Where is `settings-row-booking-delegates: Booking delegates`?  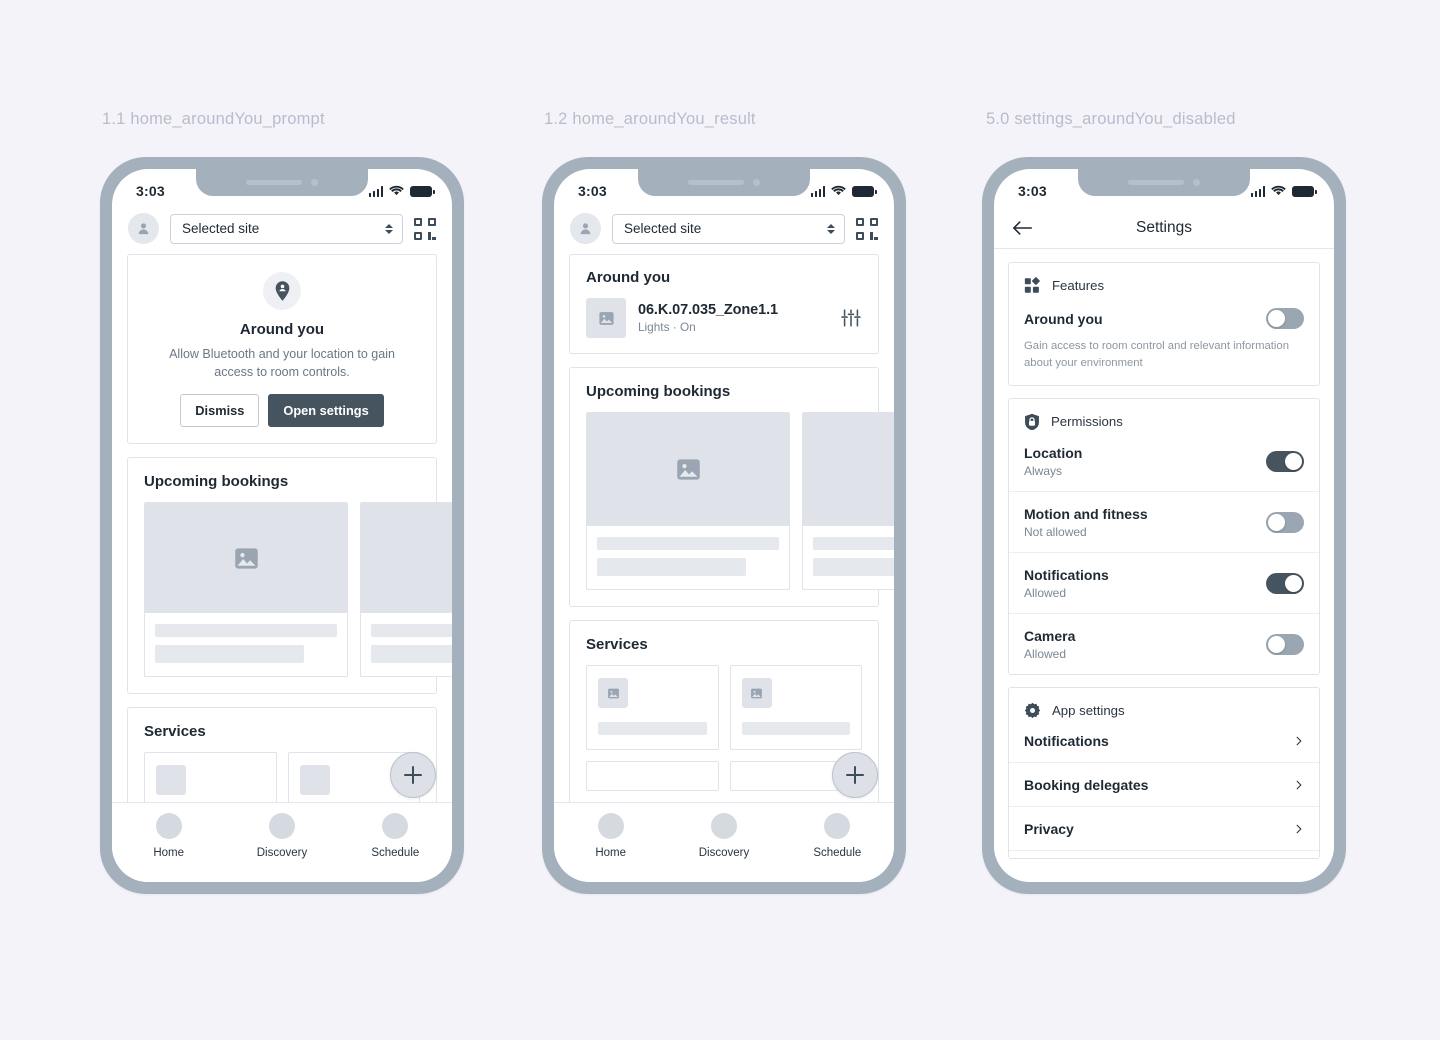 settings-row-booking-delegates: Booking delegates is located at coordinates (1164, 783).